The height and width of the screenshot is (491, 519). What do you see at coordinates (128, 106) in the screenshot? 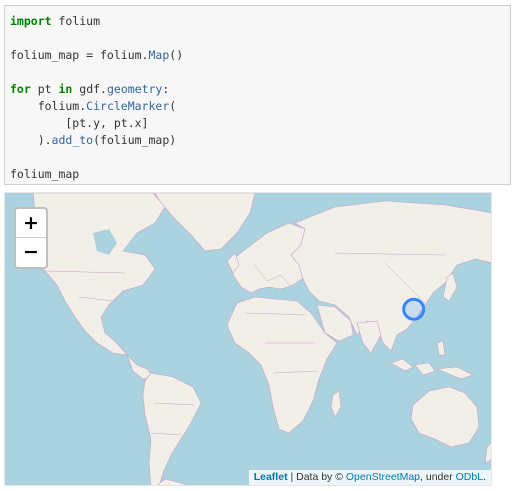
I see `function-name: CircleMarker` at bounding box center [128, 106].